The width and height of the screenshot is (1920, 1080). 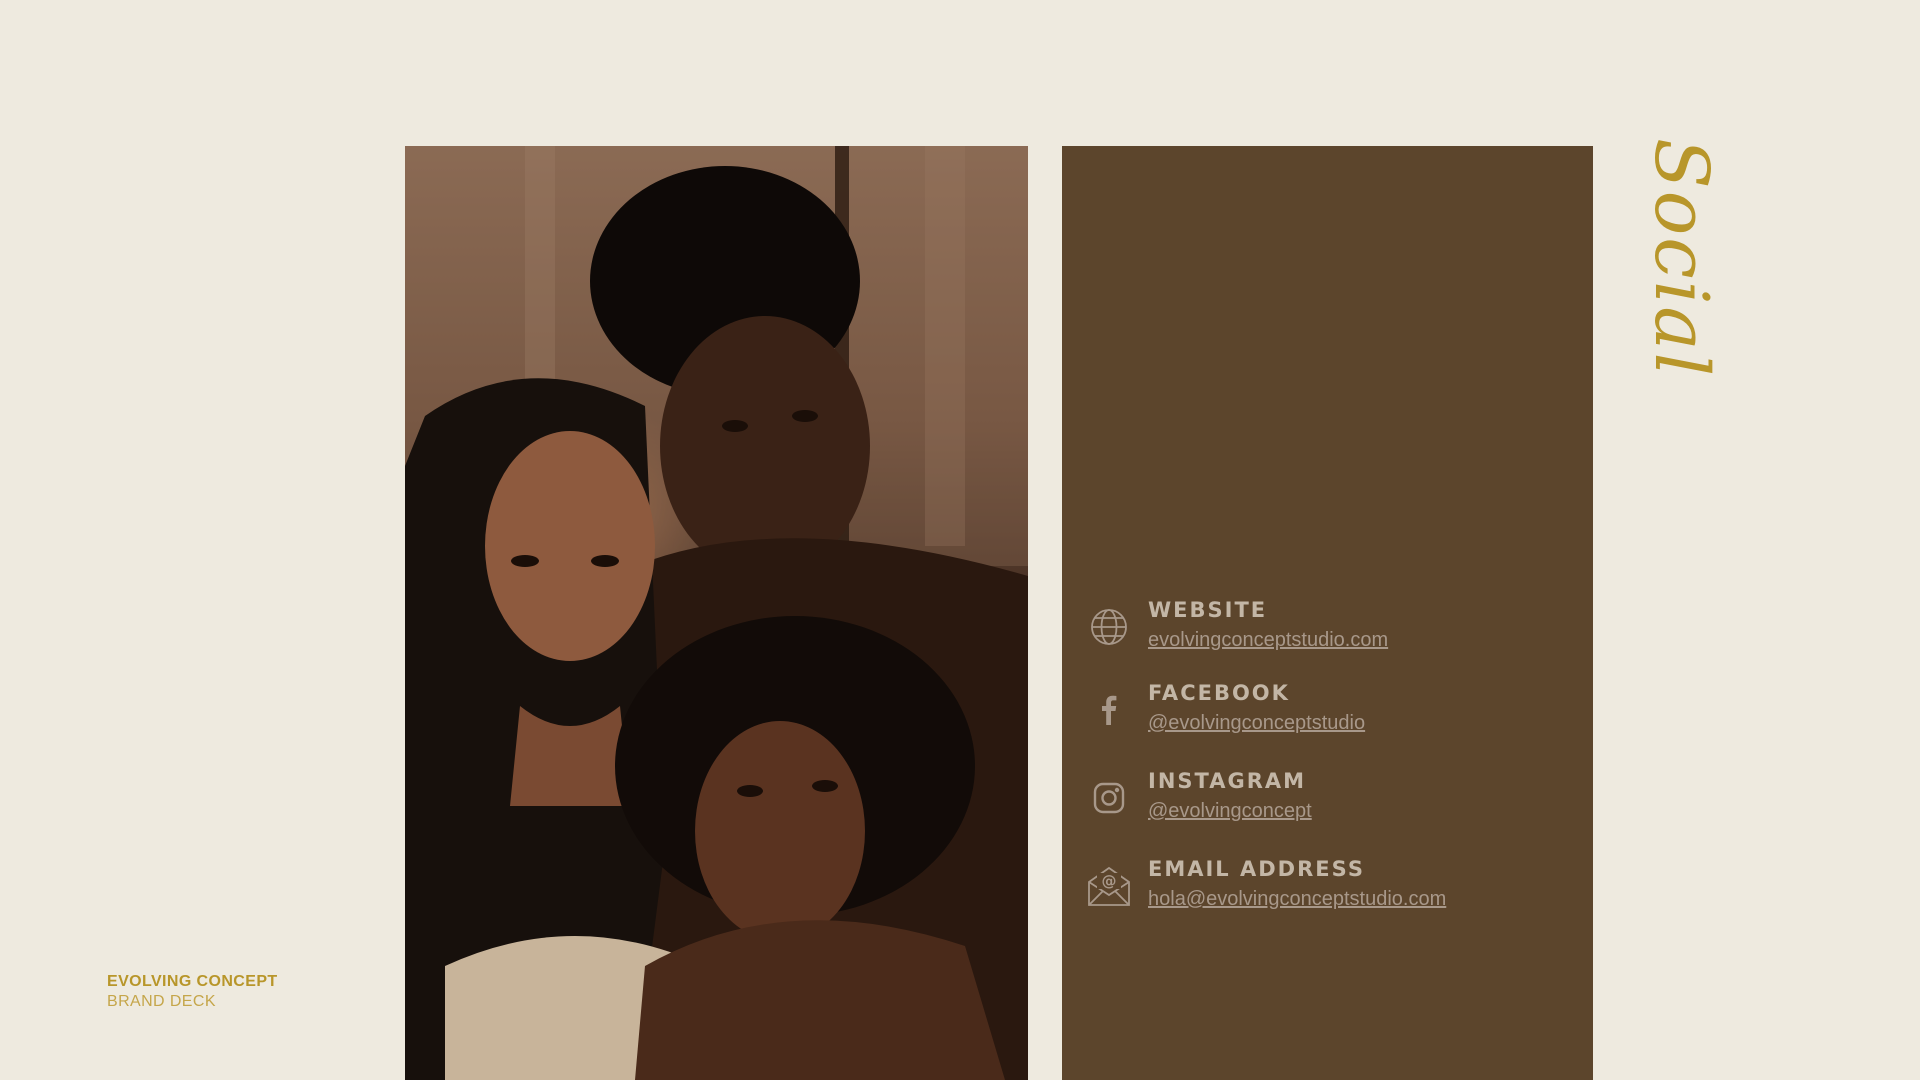 What do you see at coordinates (161, 1001) in the screenshot?
I see `brand-subtitle: BRAND DECK` at bounding box center [161, 1001].